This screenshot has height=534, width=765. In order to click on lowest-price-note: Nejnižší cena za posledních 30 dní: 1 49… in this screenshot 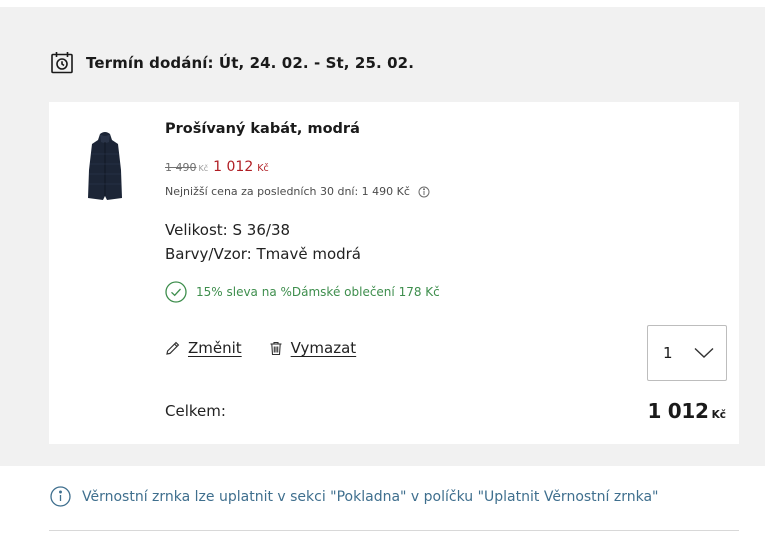, I will do `click(297, 191)`.